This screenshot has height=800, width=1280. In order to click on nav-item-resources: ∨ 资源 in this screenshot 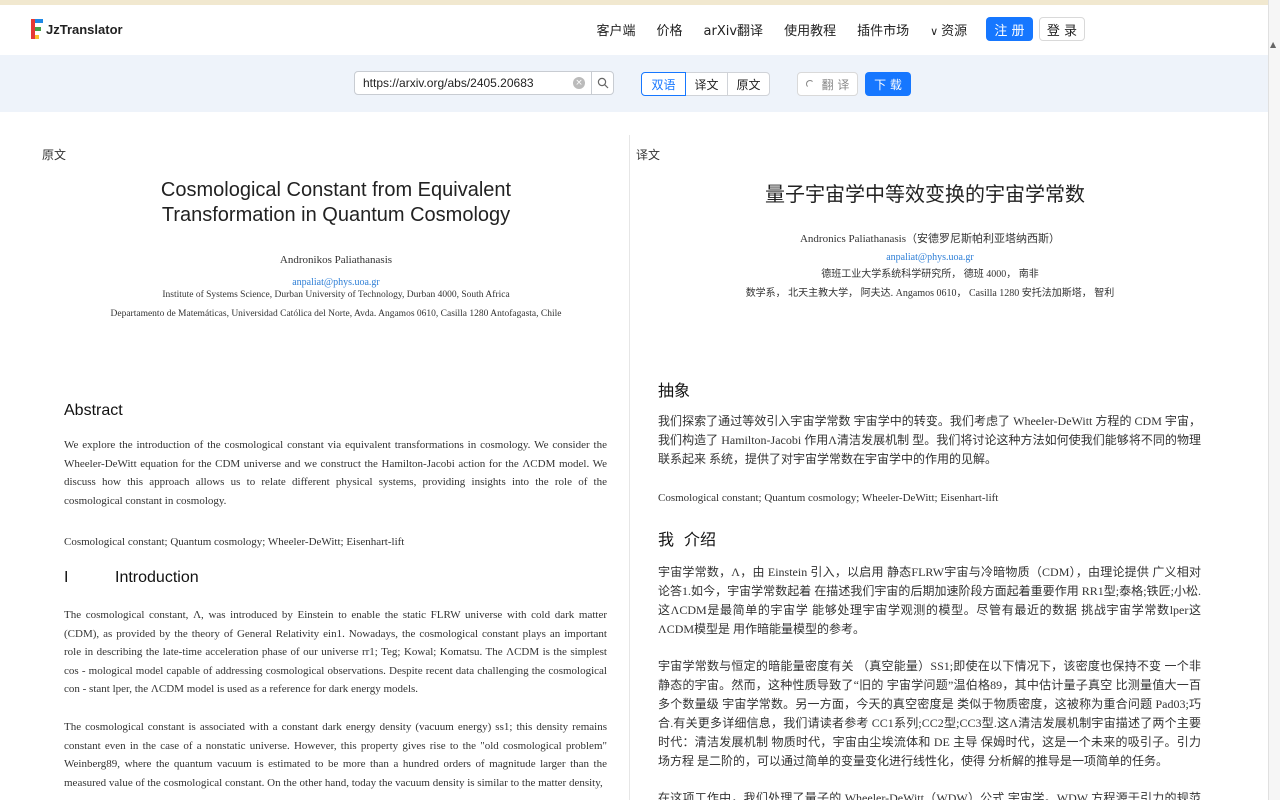, I will do `click(948, 29)`.